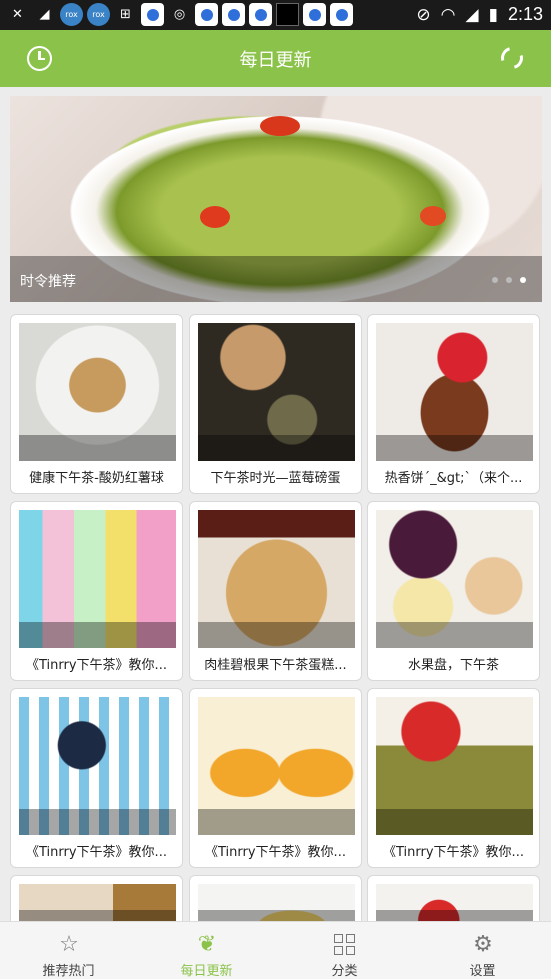 Image resolution: width=551 pixels, height=979 pixels. I want to click on app-bar: 每日更新, so click(275, 58).